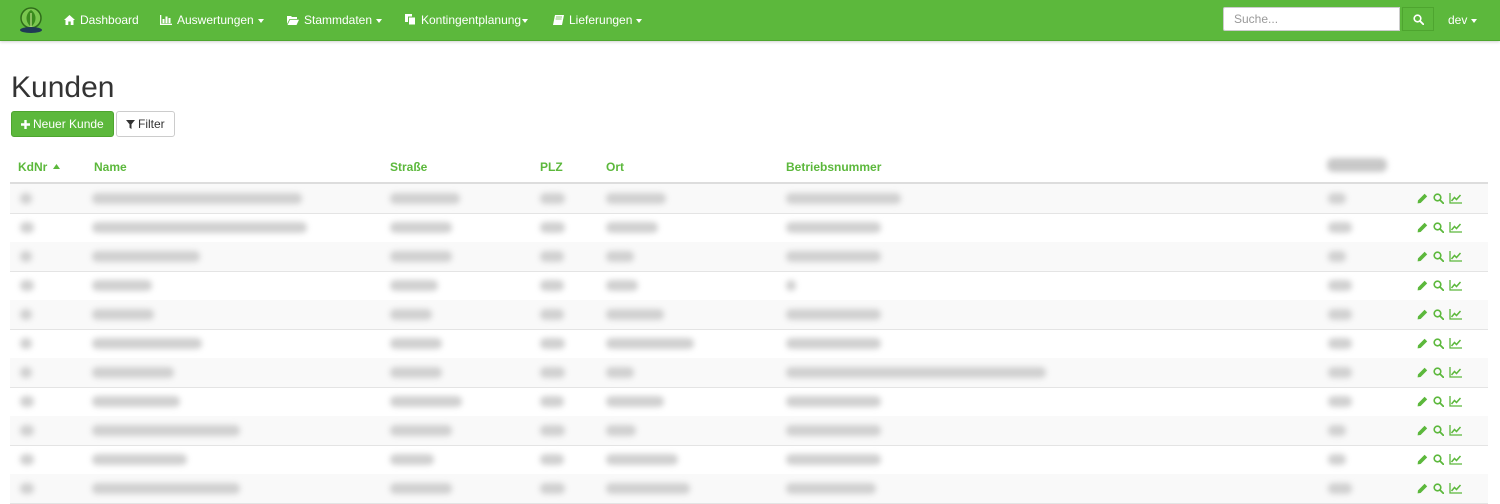  Describe the element at coordinates (467, 20) in the screenshot. I see `nav-item-kontingentplanung: Kontingentplanung` at that location.